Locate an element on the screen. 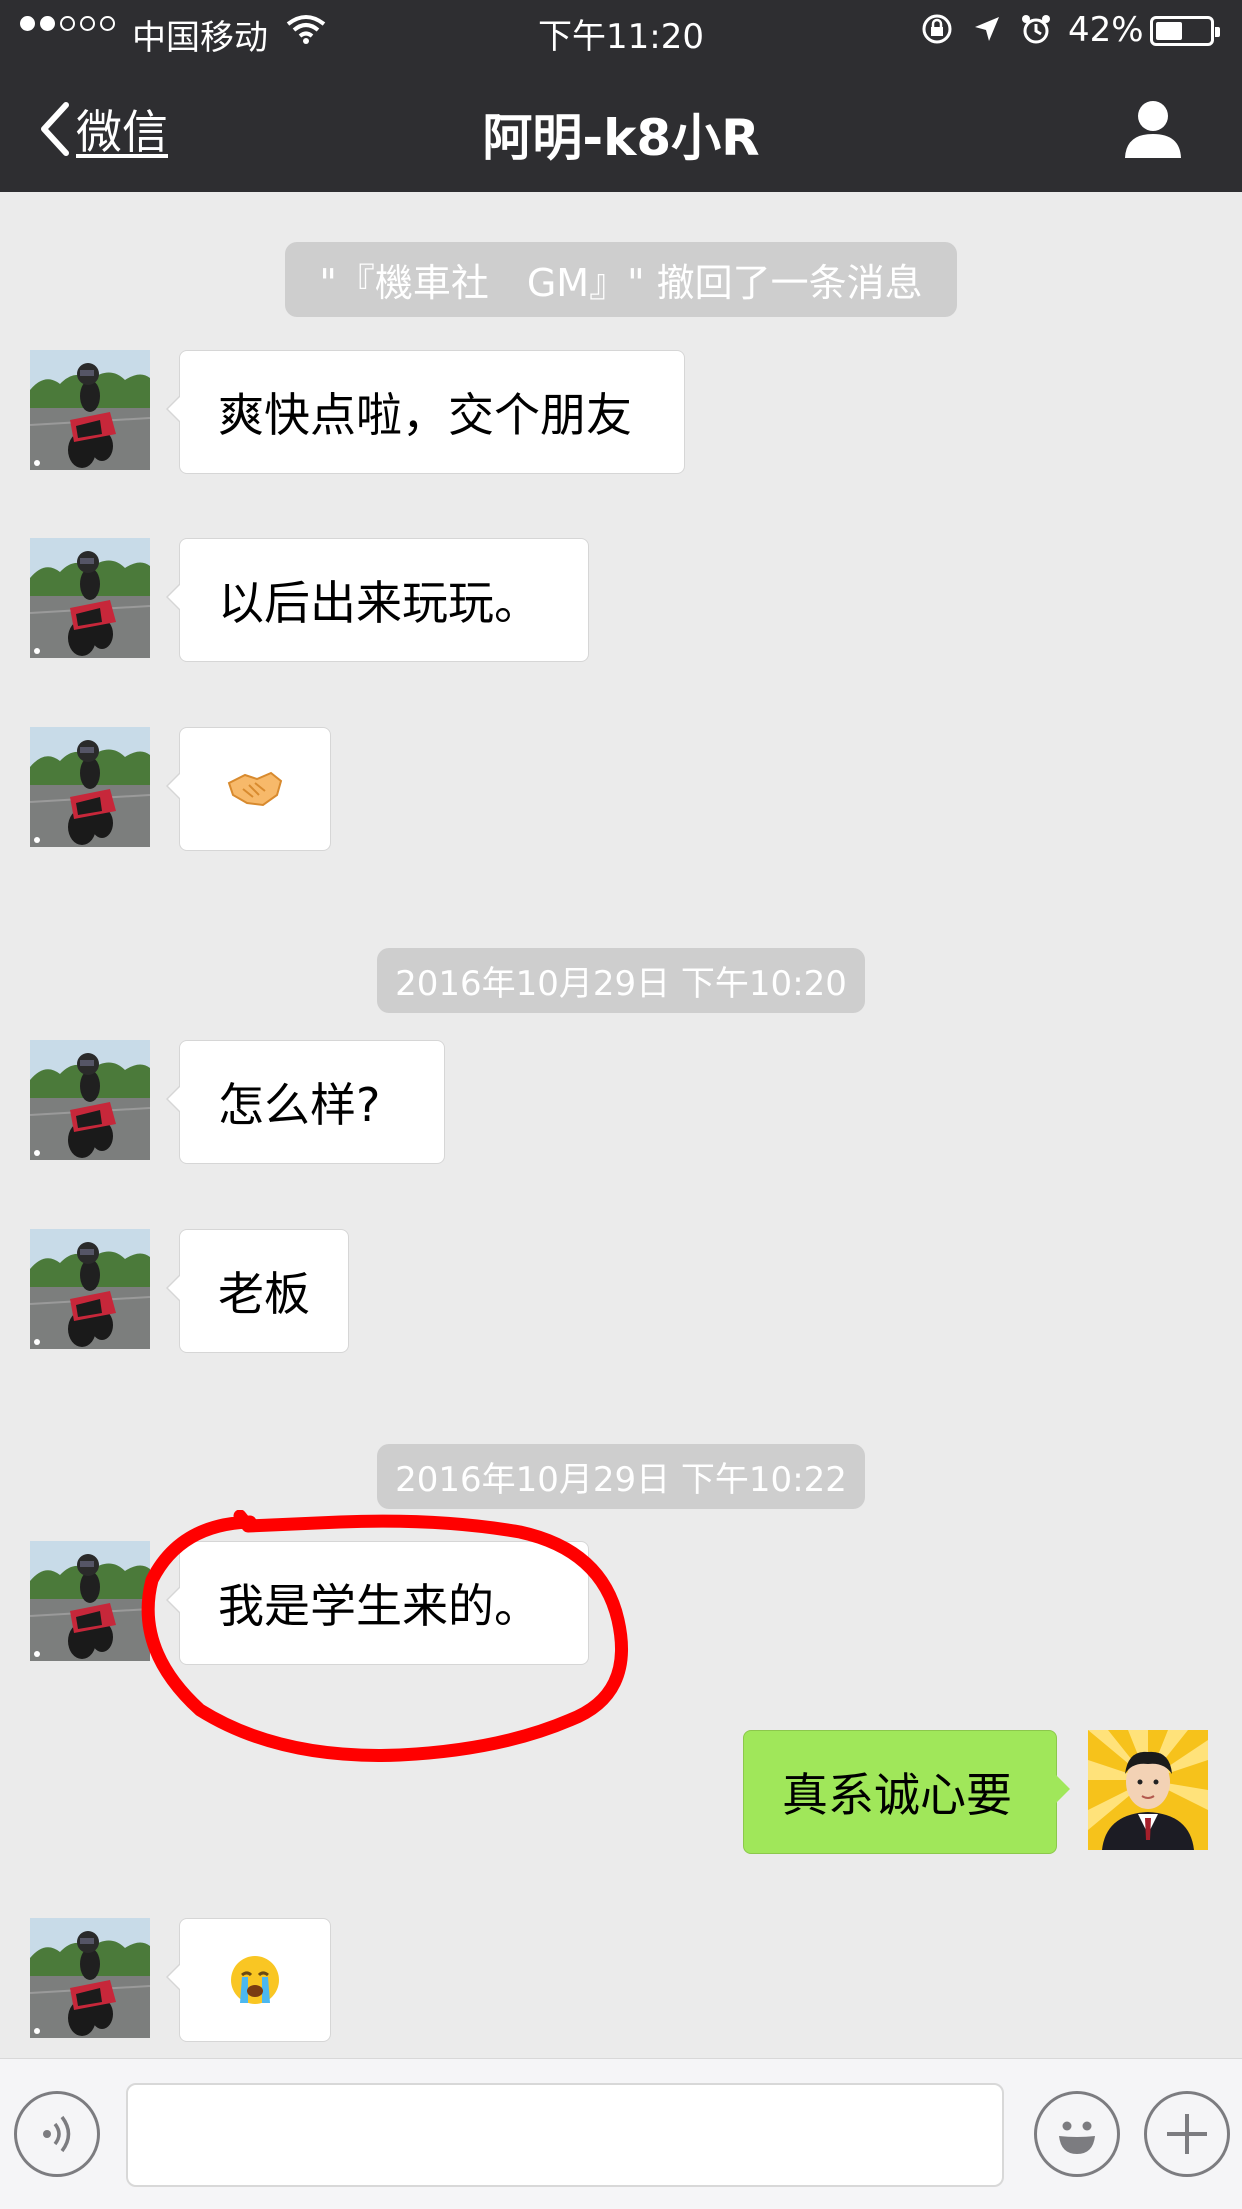 This screenshot has height=2209, width=1242. plus-icon is located at coordinates (1187, 2134).